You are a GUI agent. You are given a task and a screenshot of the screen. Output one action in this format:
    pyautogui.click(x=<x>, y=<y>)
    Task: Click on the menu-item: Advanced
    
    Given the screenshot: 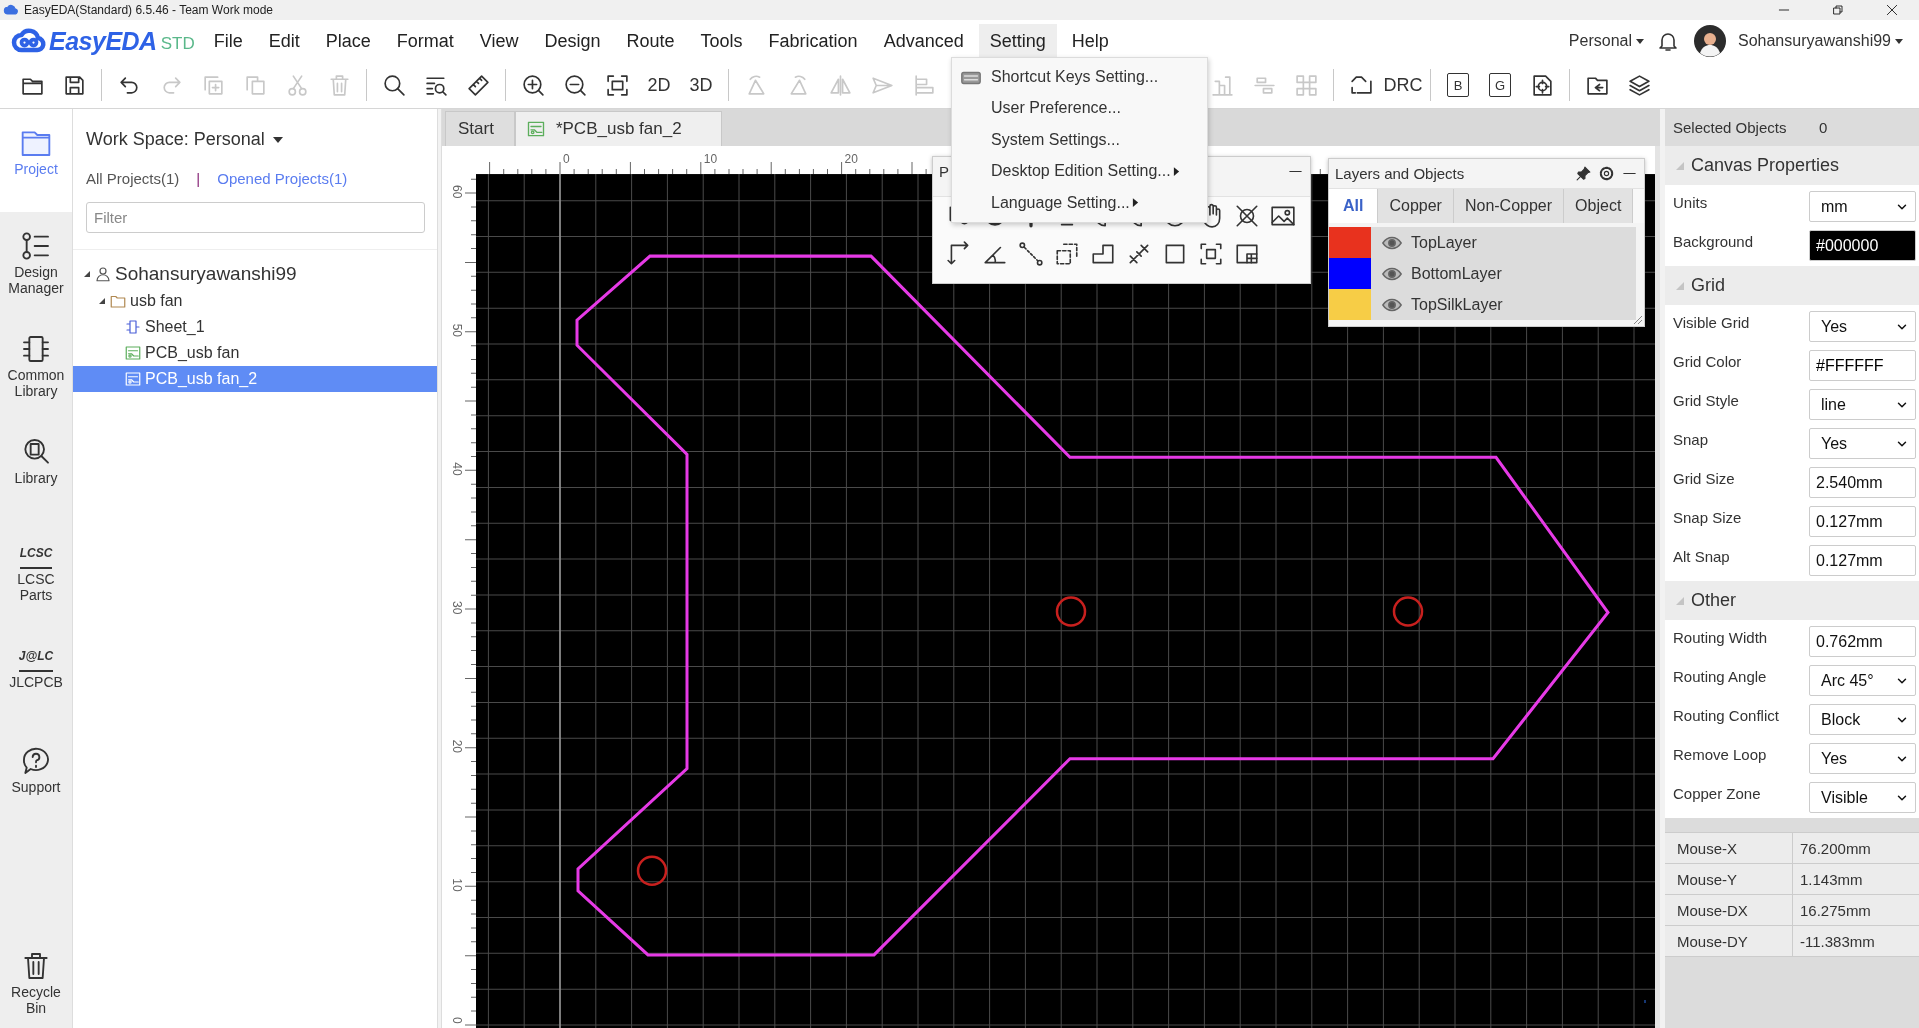 What is the action you would take?
    pyautogui.click(x=923, y=41)
    